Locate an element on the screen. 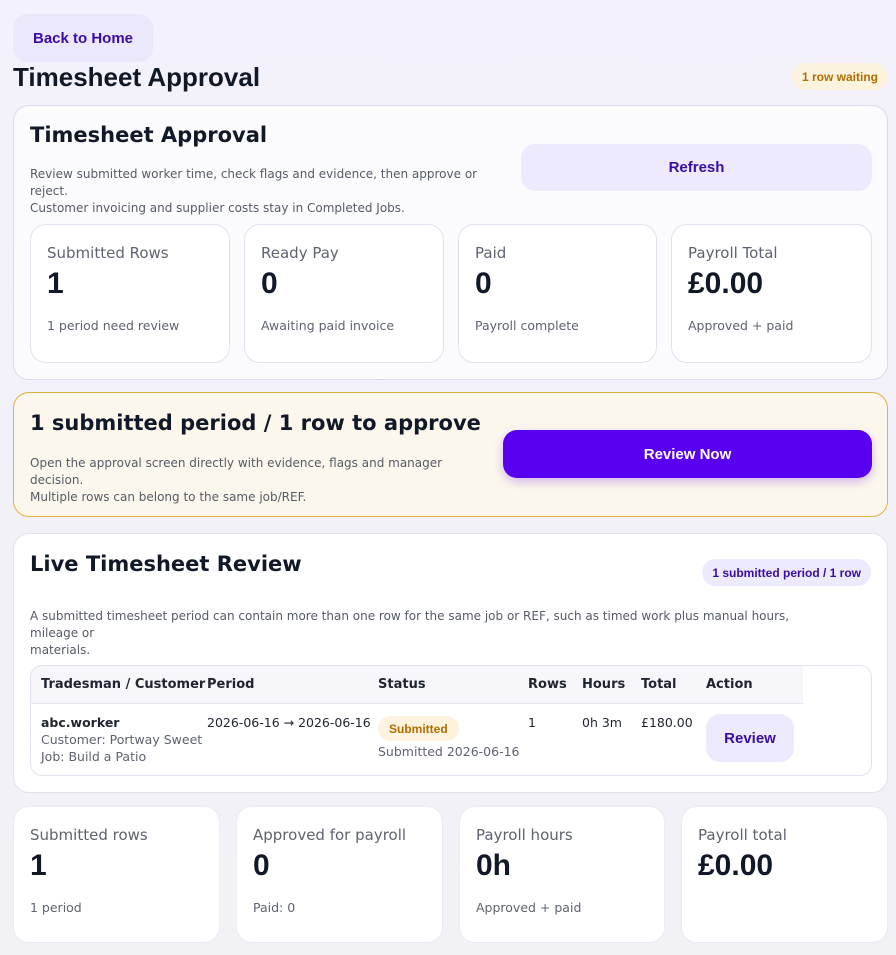 Image resolution: width=896 pixels, height=955 pixels. approval-section-title: Timesheet Approval is located at coordinates (149, 135).